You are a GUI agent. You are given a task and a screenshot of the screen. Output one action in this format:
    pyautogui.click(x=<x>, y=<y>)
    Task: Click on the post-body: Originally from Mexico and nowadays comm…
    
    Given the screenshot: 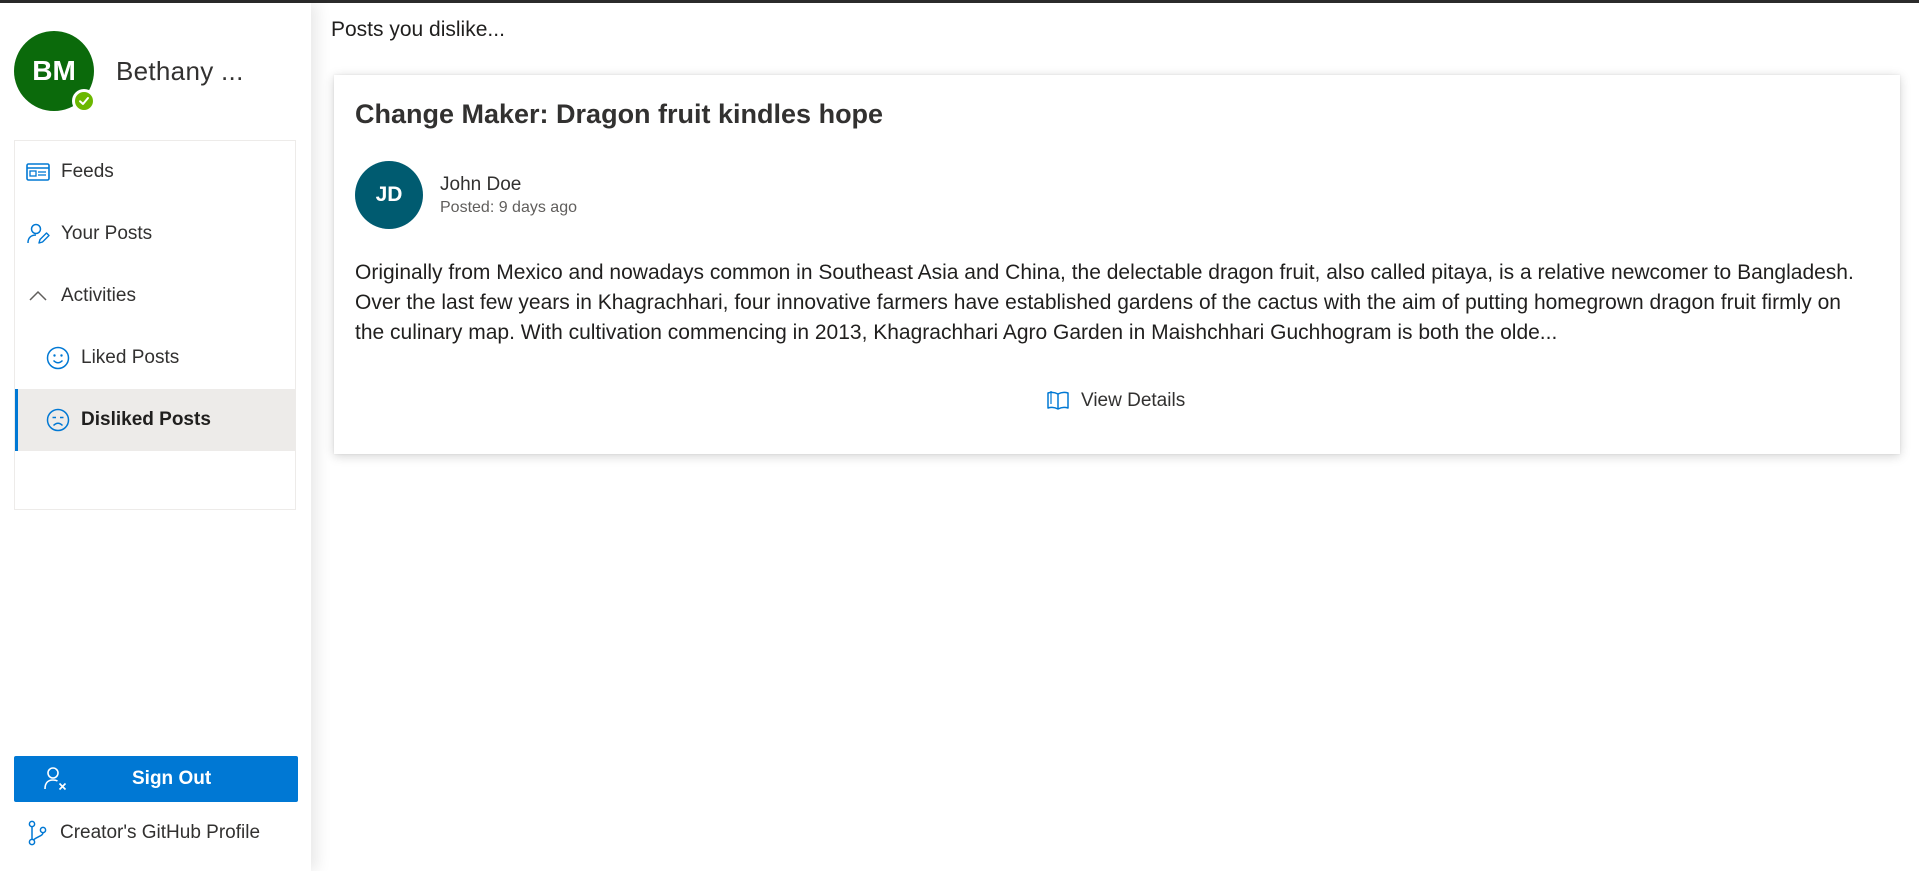 What is the action you would take?
    pyautogui.click(x=1104, y=302)
    